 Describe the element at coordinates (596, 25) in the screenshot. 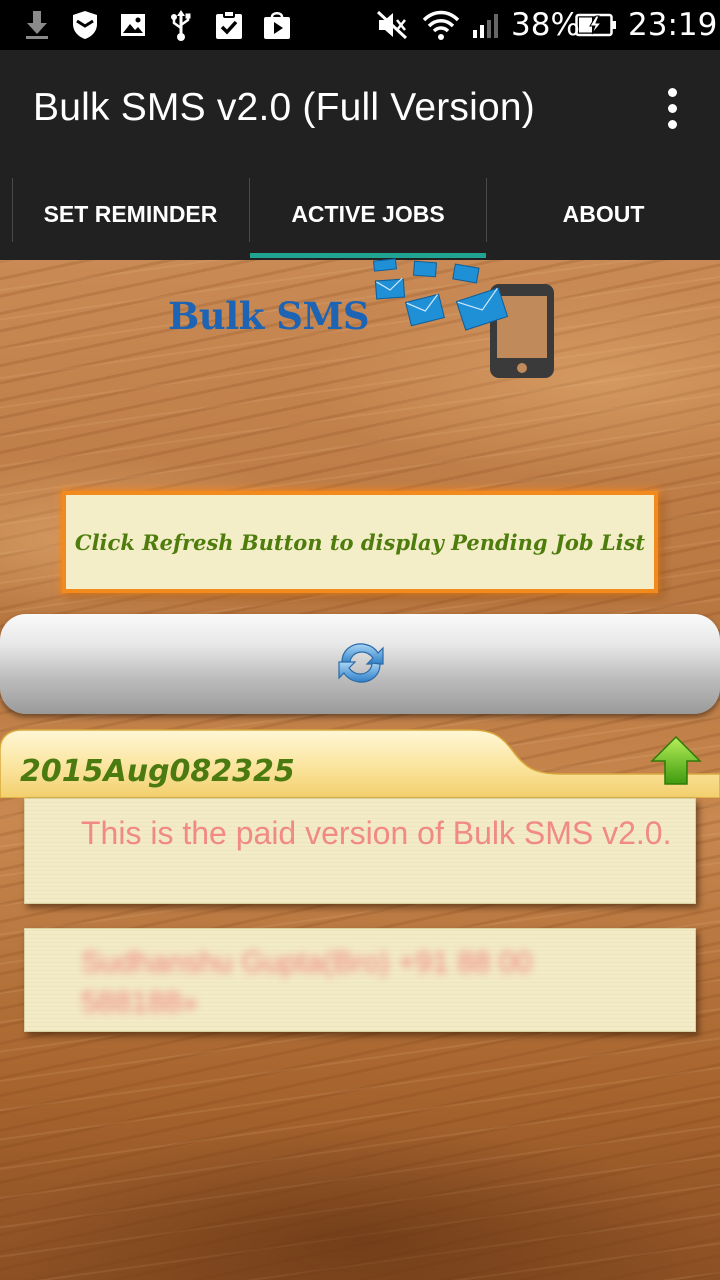

I see `battery-icon` at that location.